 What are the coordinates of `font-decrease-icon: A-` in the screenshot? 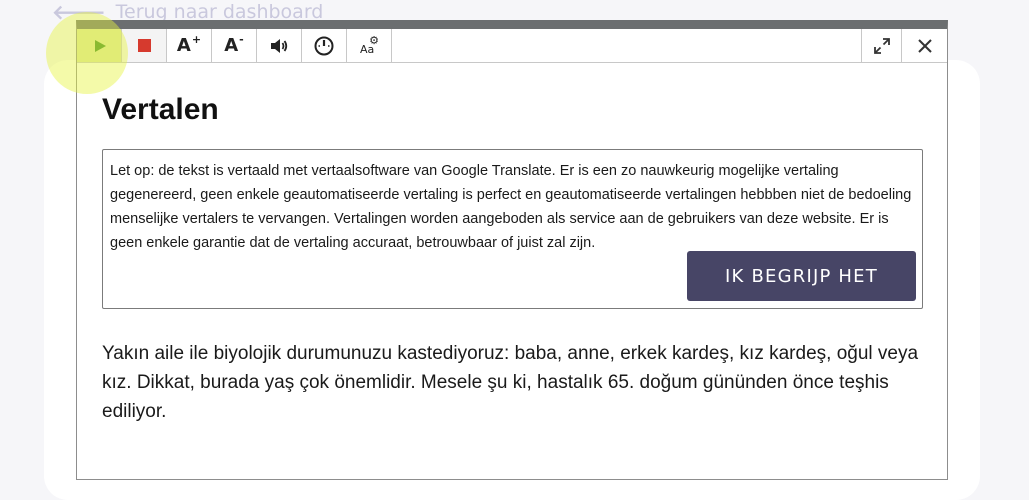 It's located at (234, 44).